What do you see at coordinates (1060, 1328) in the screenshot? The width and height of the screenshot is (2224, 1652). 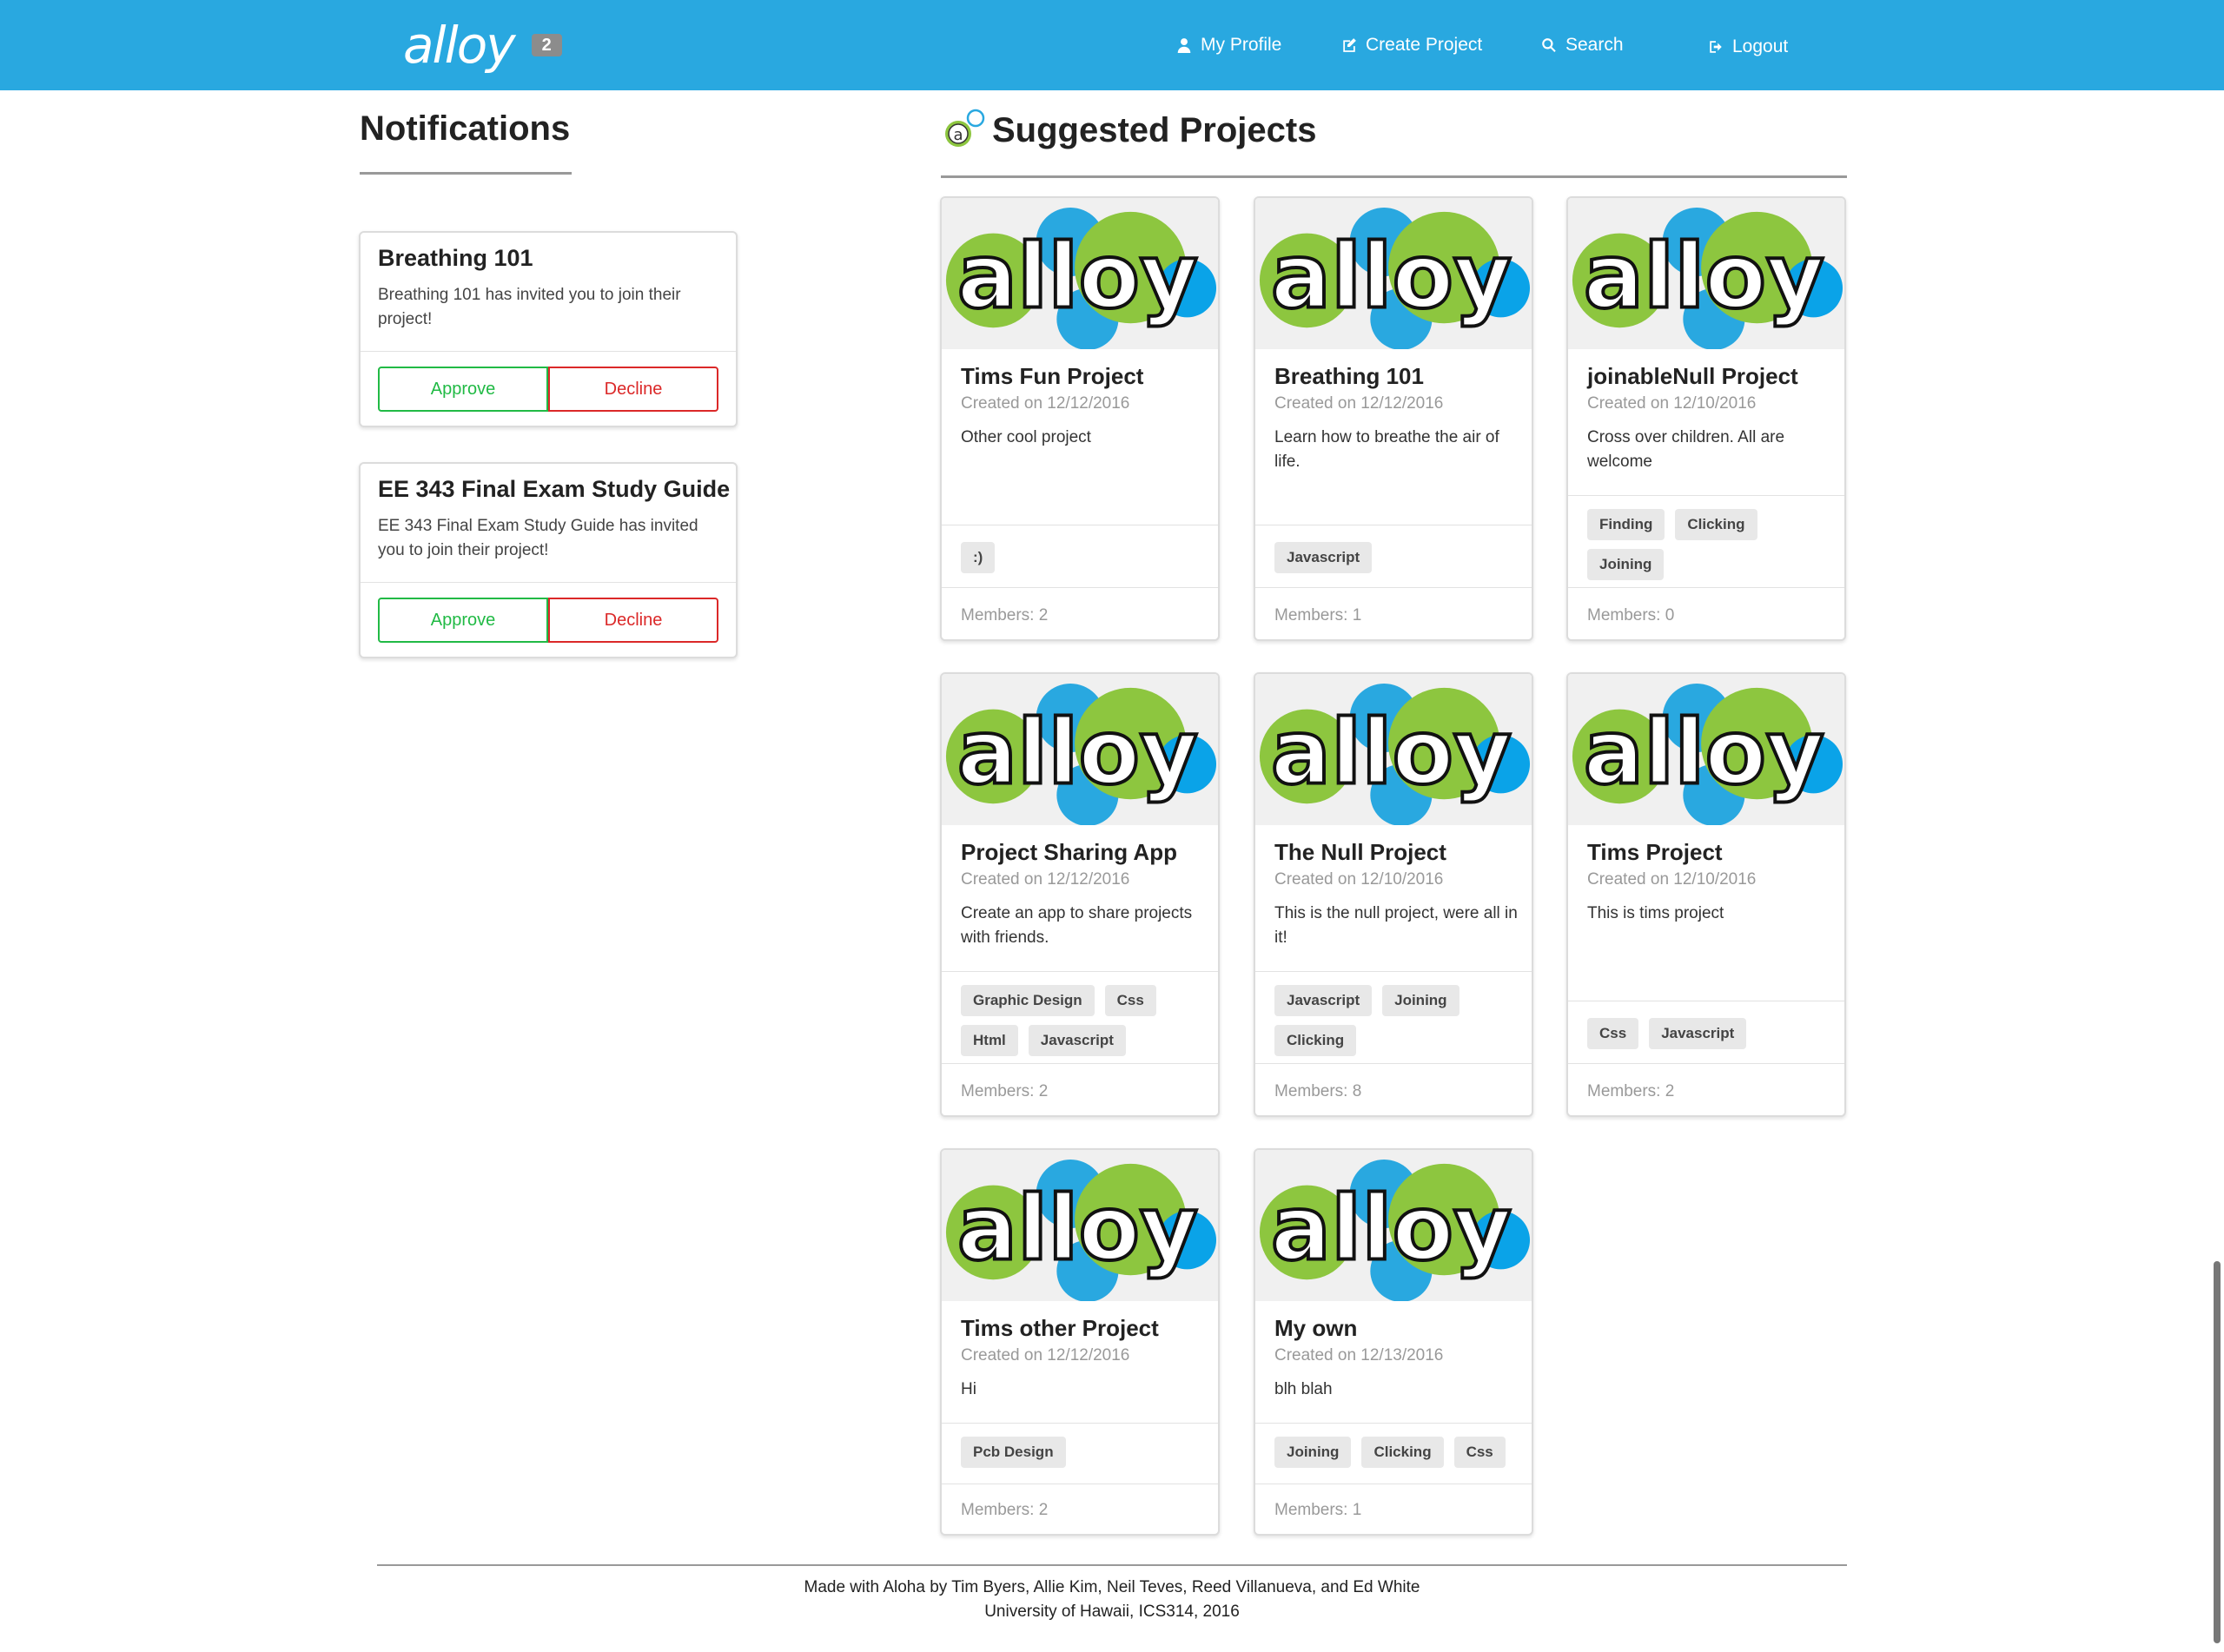 I see `project-title: Tims other Project` at bounding box center [1060, 1328].